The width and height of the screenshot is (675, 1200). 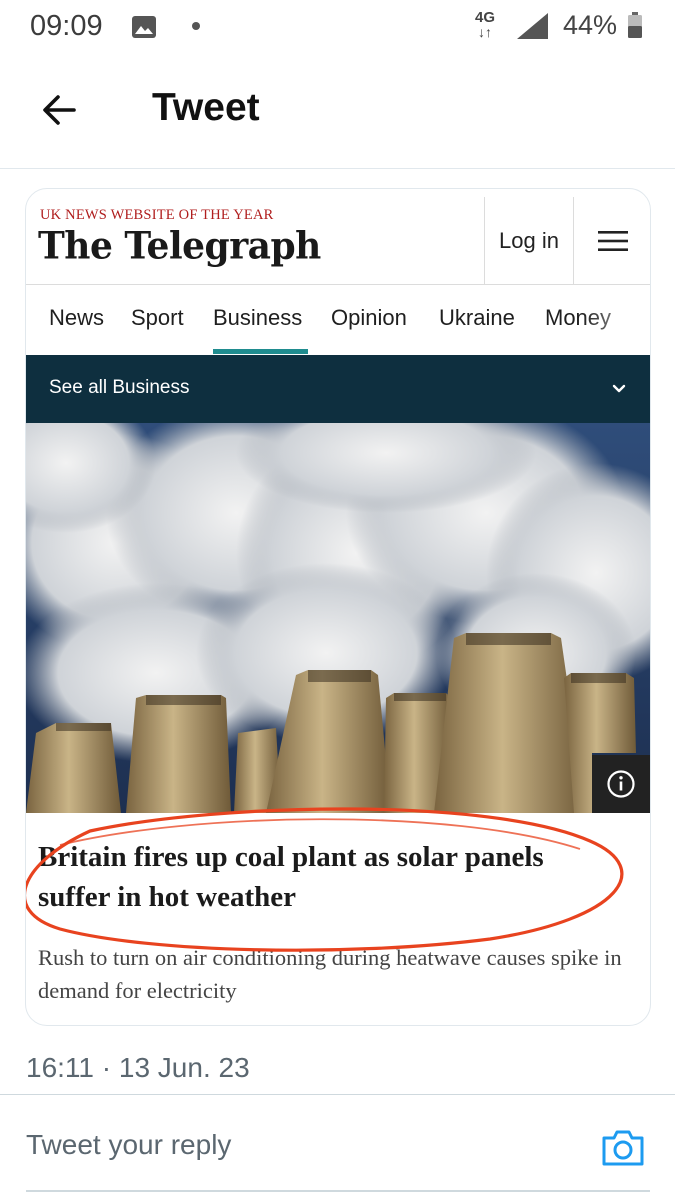 I want to click on status-time: 09:09, so click(x=66, y=26).